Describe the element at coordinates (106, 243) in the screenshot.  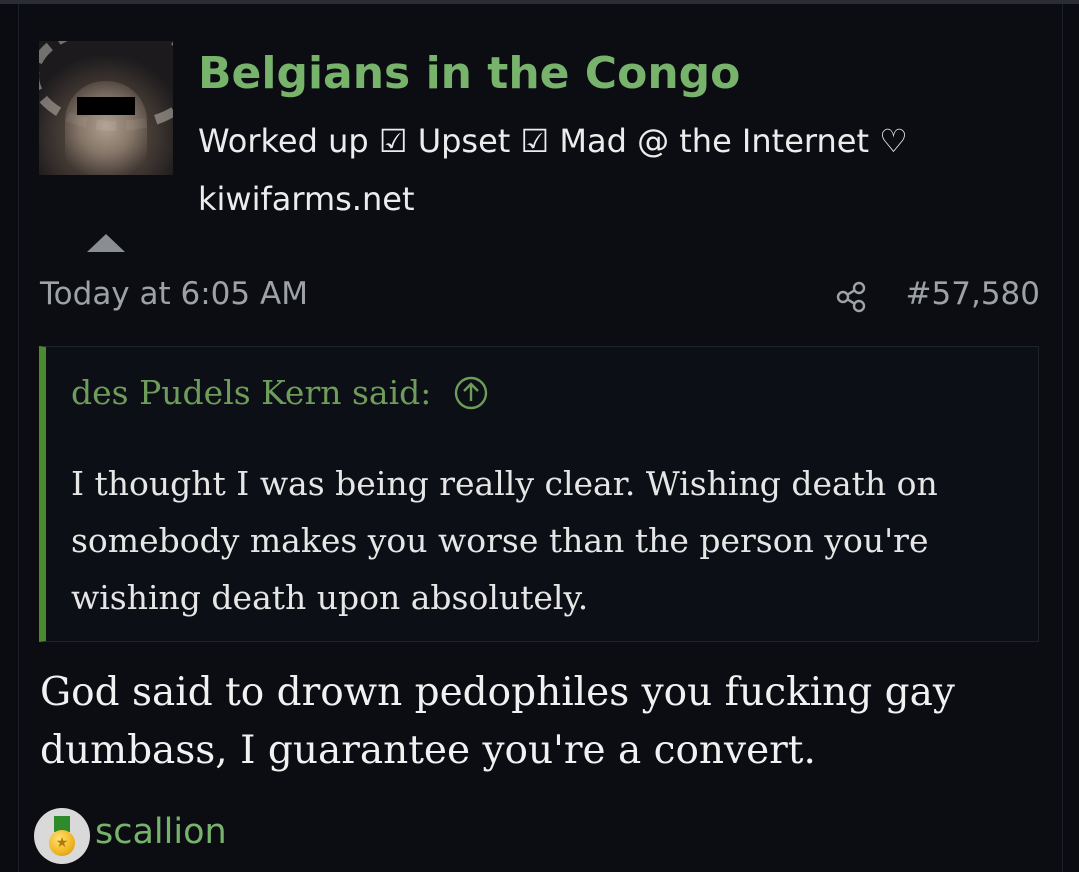
I see `collapse-caret-icon` at that location.